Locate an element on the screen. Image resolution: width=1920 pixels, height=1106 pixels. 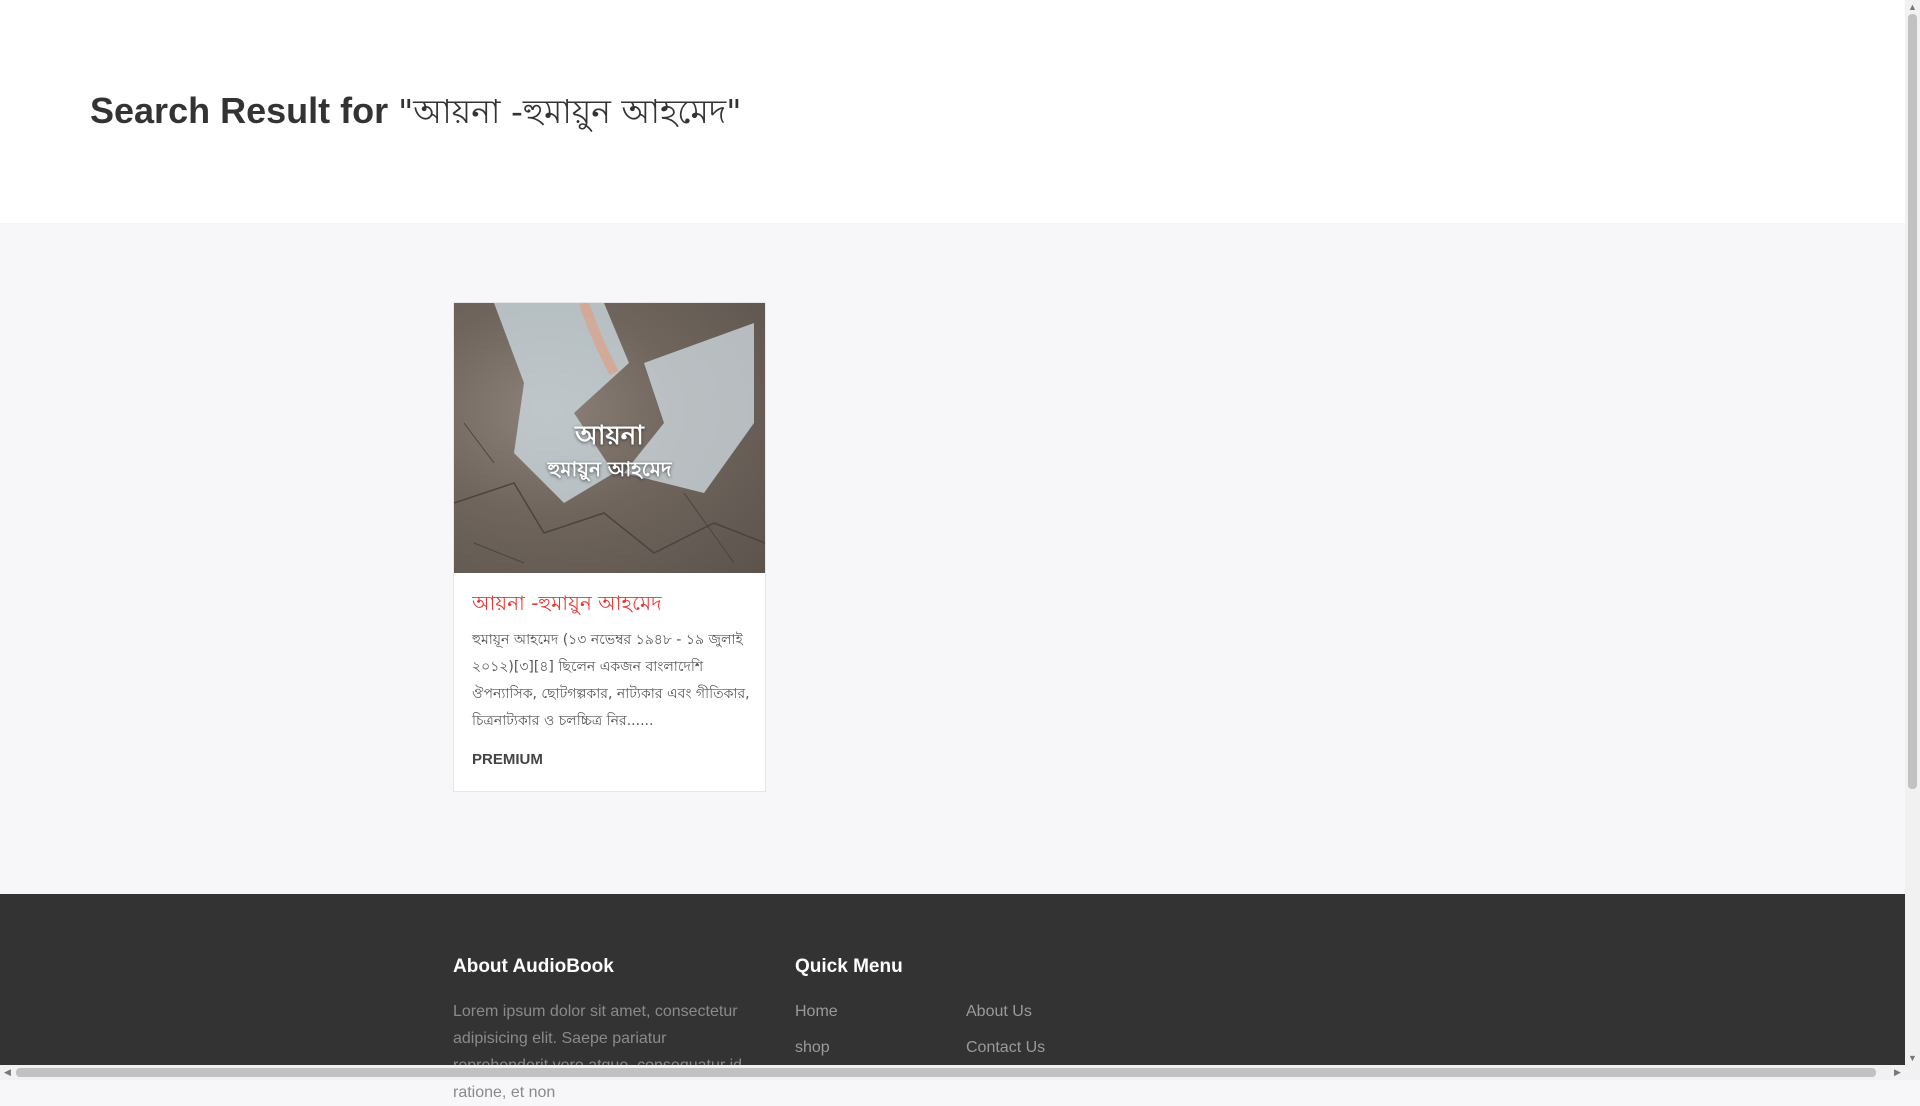
footer-link-home: Home is located at coordinates (816, 1012).